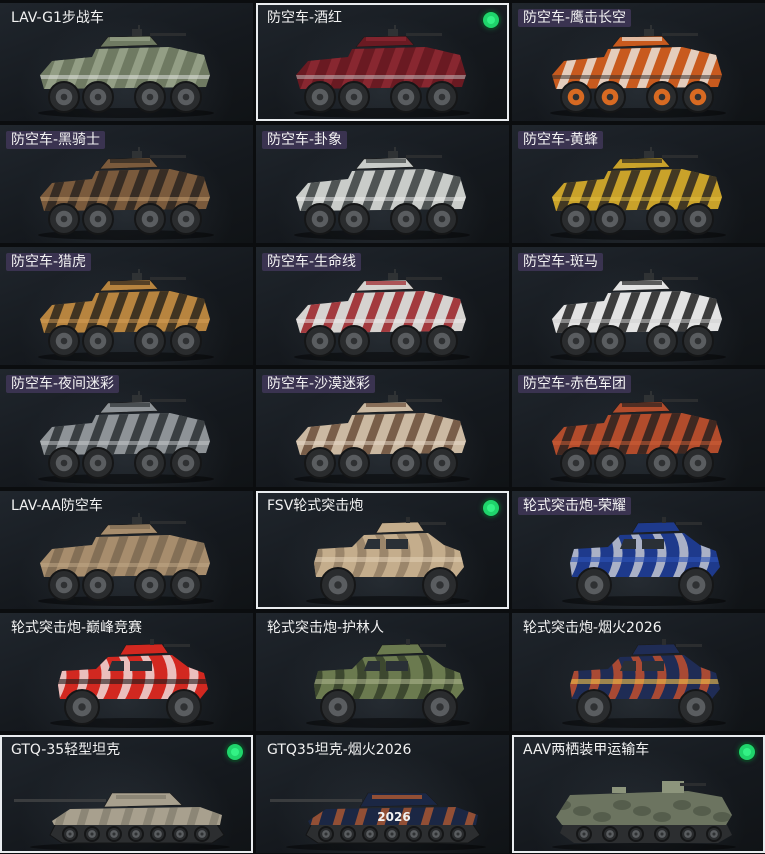 This screenshot has height=854, width=765. Describe the element at coordinates (586, 750) in the screenshot. I see `vehicle-skin-name: AAV两栖装甲运输车` at that location.